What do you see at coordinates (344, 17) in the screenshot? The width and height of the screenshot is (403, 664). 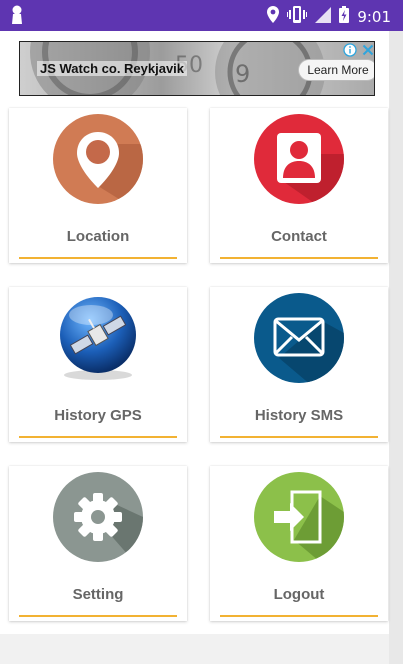 I see `battery-charging-icon` at bounding box center [344, 17].